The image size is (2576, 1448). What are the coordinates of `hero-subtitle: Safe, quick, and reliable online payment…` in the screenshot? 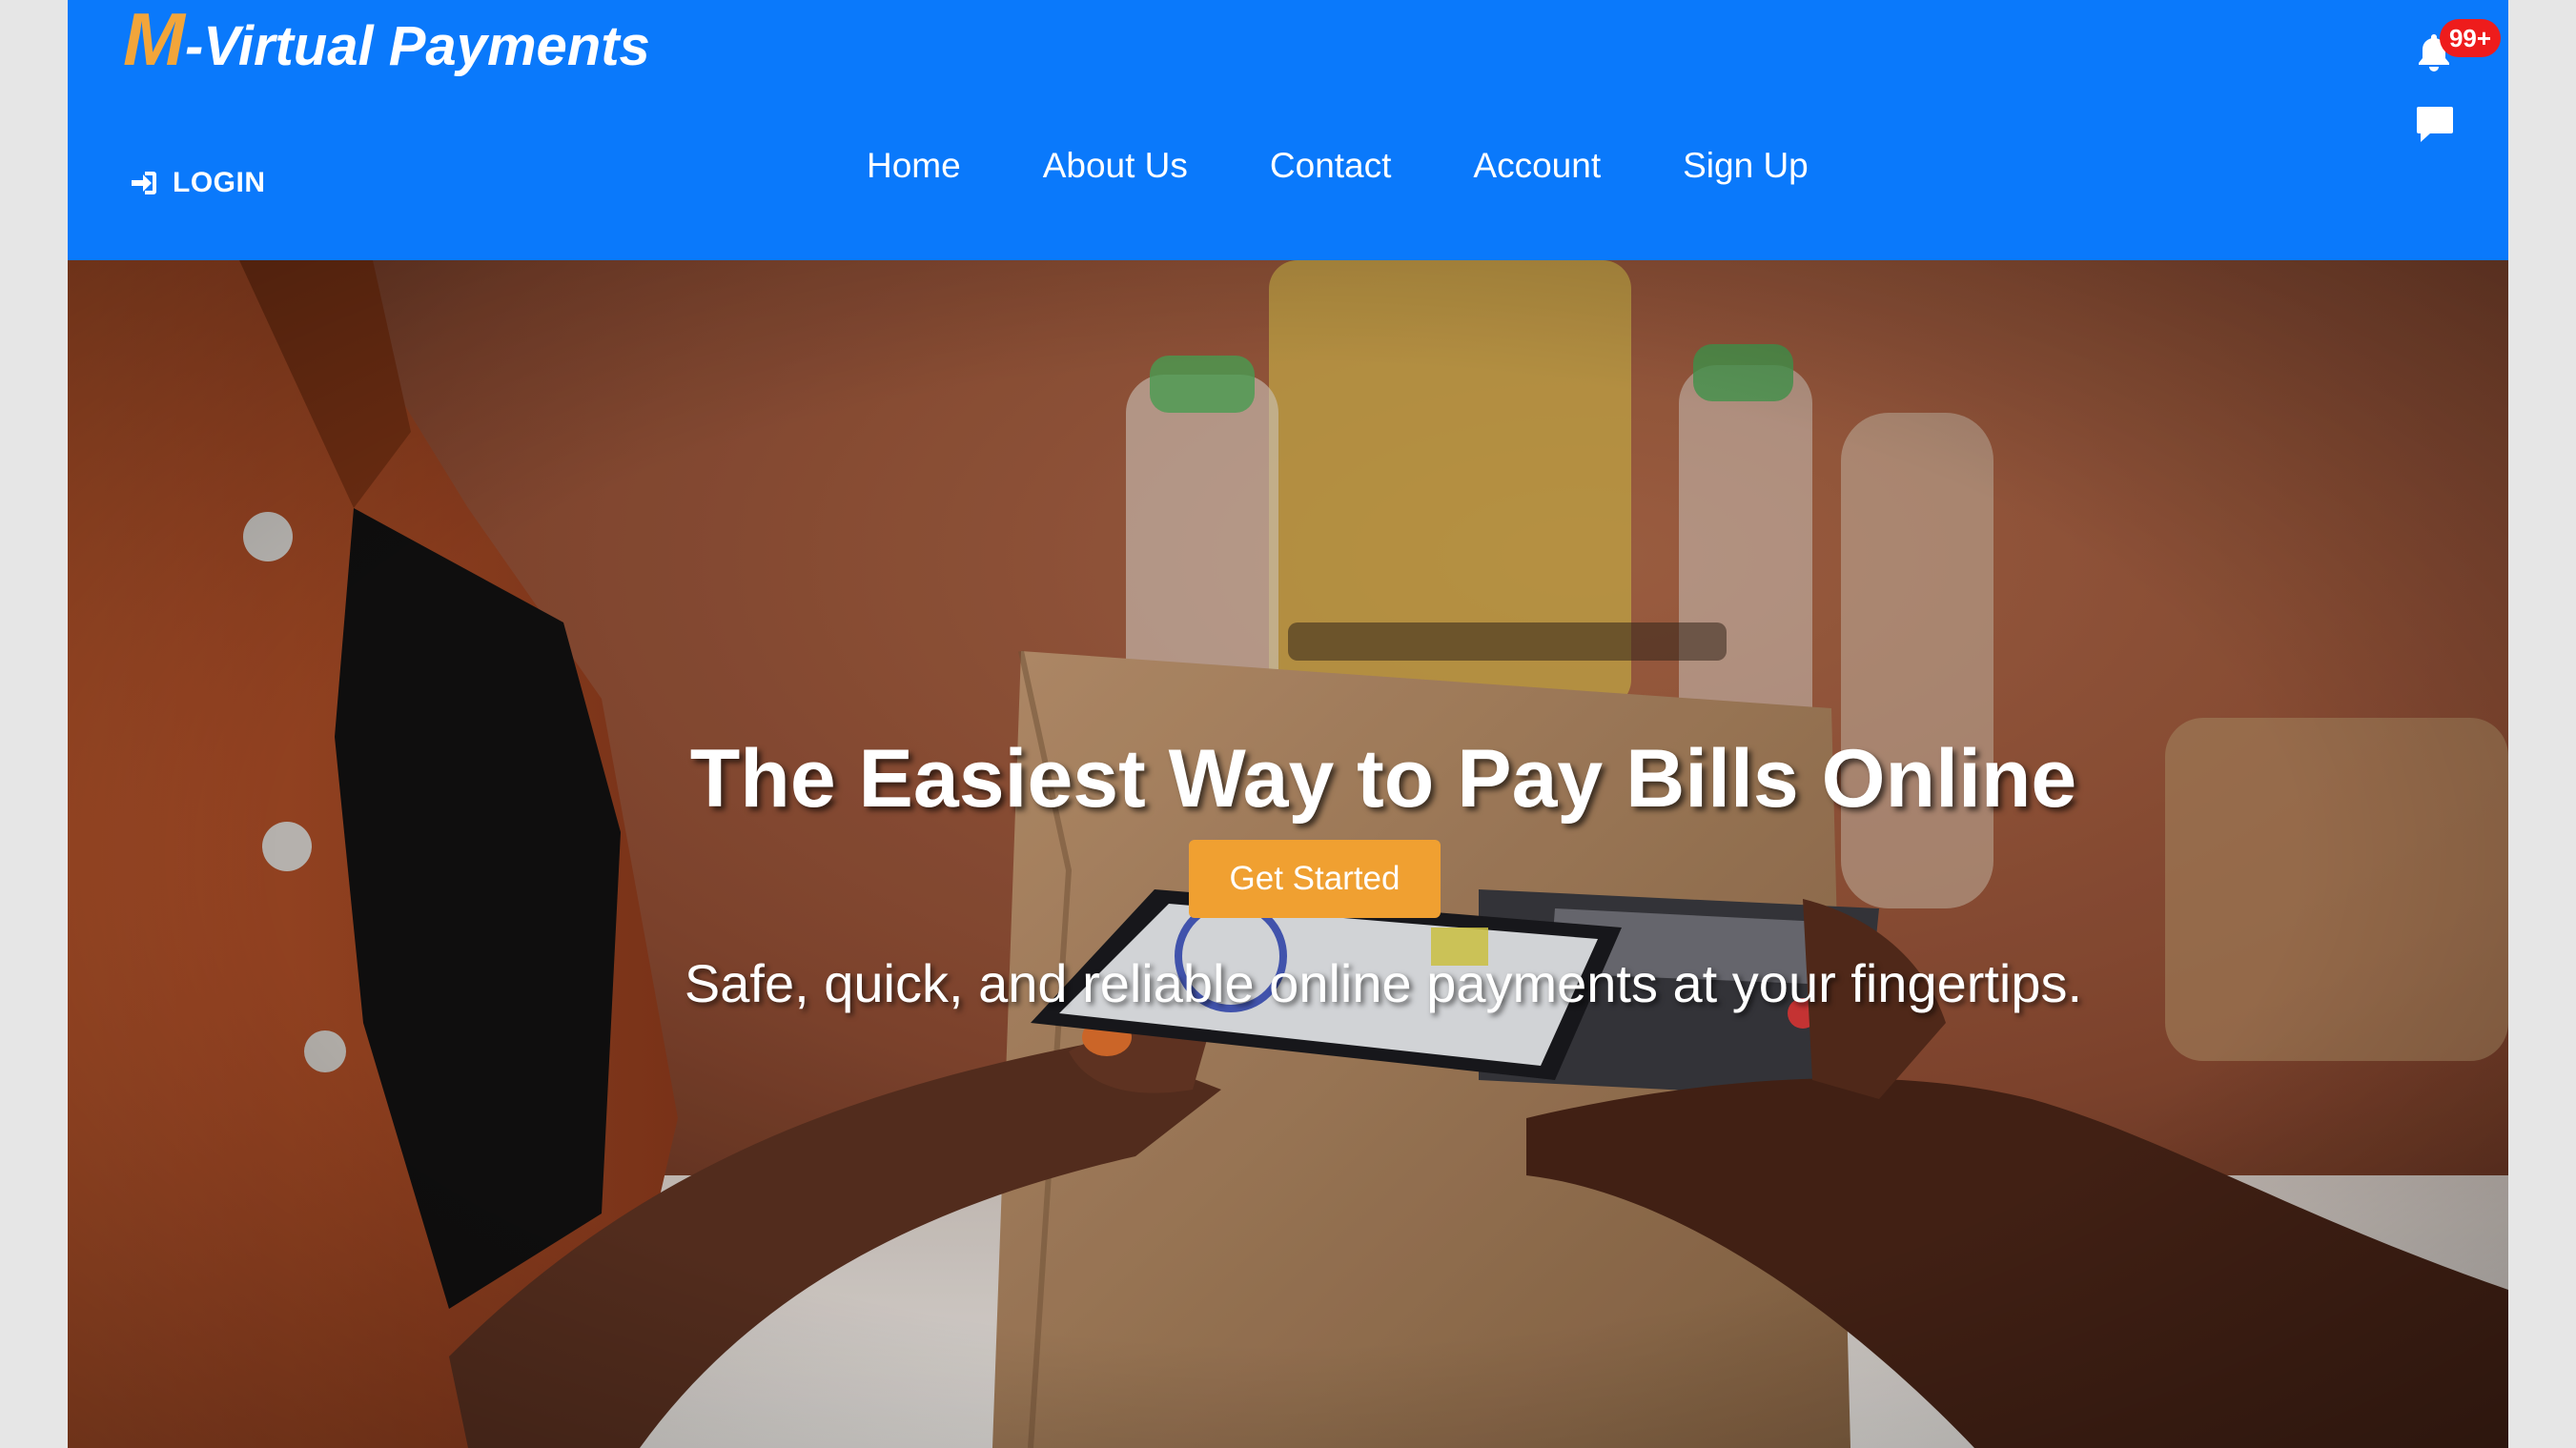 It's located at (1383, 983).